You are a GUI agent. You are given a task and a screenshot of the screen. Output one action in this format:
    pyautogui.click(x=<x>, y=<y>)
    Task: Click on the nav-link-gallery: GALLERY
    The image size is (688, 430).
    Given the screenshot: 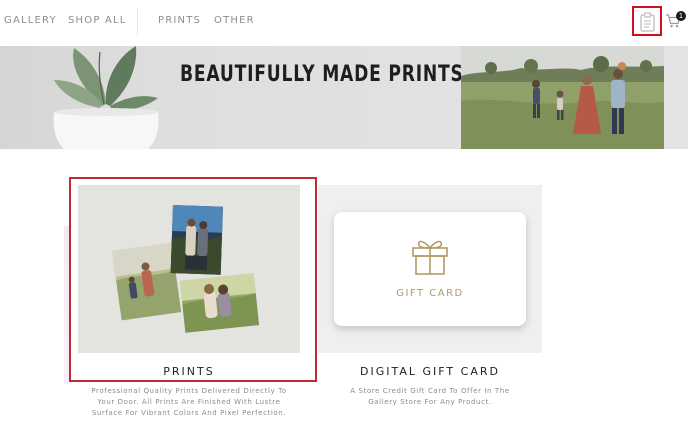 What is the action you would take?
    pyautogui.click(x=30, y=20)
    